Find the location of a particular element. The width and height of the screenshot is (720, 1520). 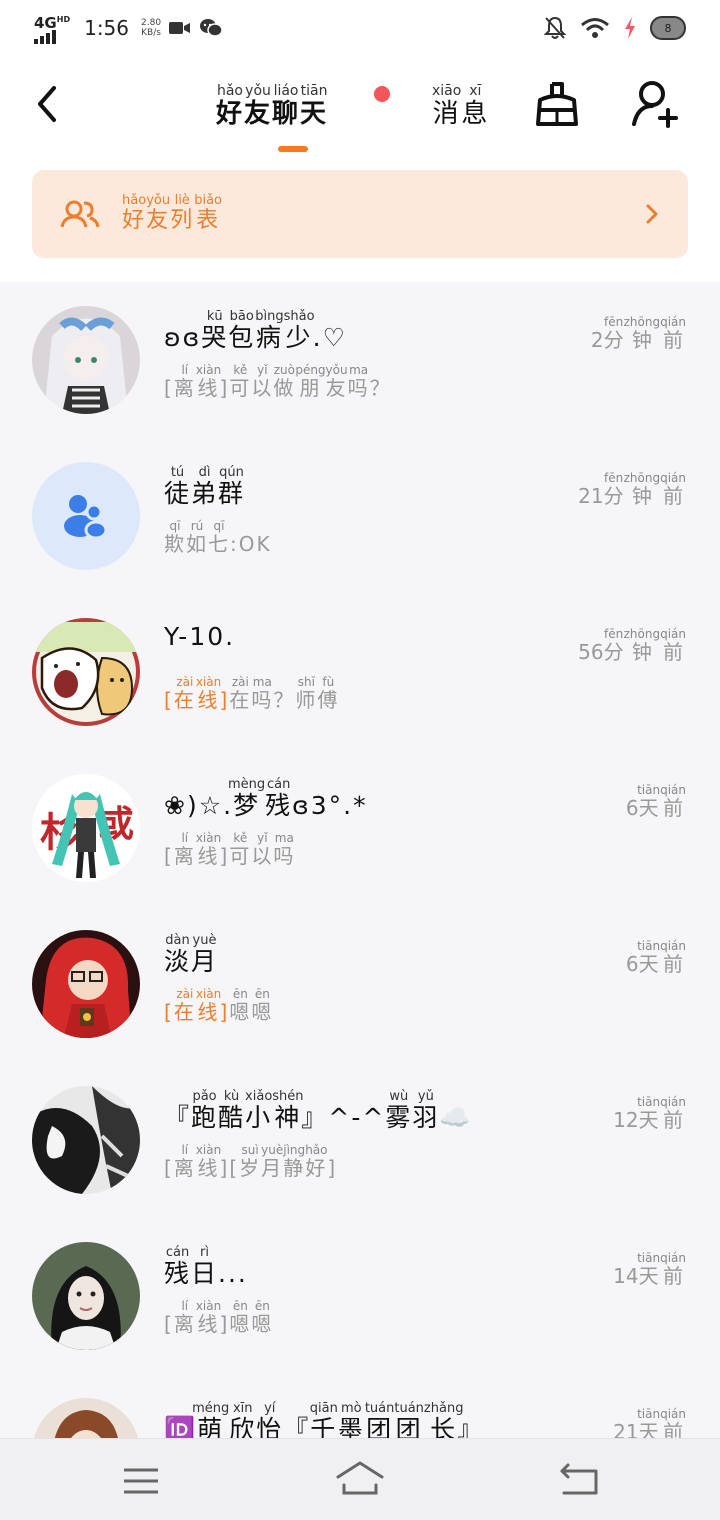

tab-friends-label: 好hǎo友yǒu聊liáo天tiān is located at coordinates (272, 106).